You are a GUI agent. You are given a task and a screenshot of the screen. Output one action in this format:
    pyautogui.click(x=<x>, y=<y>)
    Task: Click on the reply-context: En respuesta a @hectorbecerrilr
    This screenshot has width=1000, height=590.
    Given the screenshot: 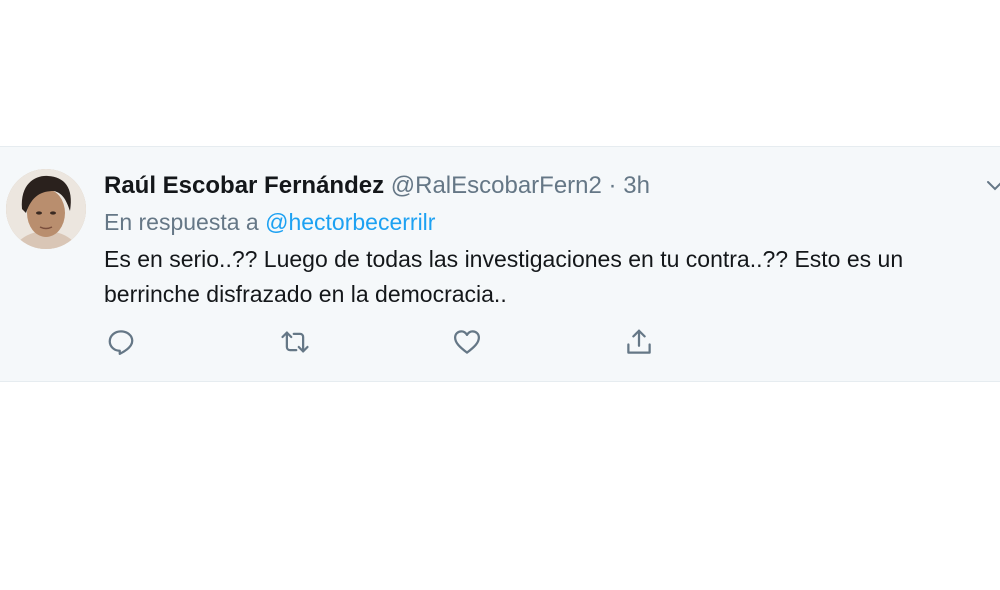 What is the action you would take?
    pyautogui.click(x=269, y=222)
    